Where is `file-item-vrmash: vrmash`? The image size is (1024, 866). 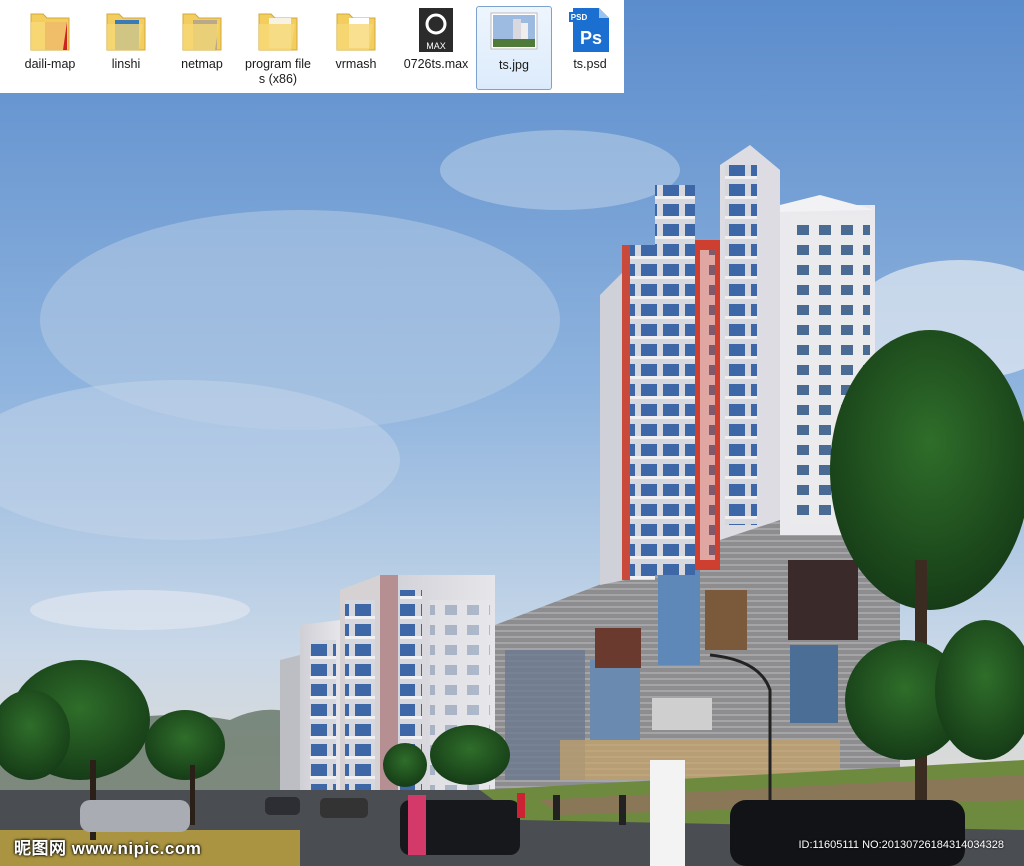 file-item-vrmash: vrmash is located at coordinates (356, 48).